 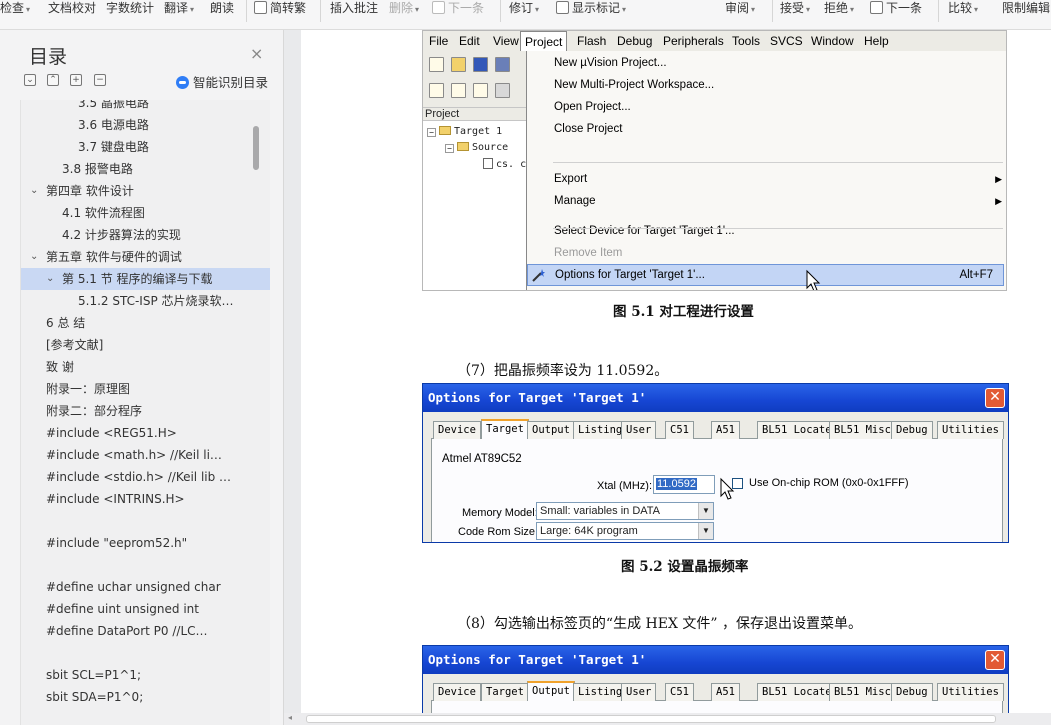 What do you see at coordinates (179, 9) in the screenshot?
I see `ribbon-translate-button: 翻译 ▾` at bounding box center [179, 9].